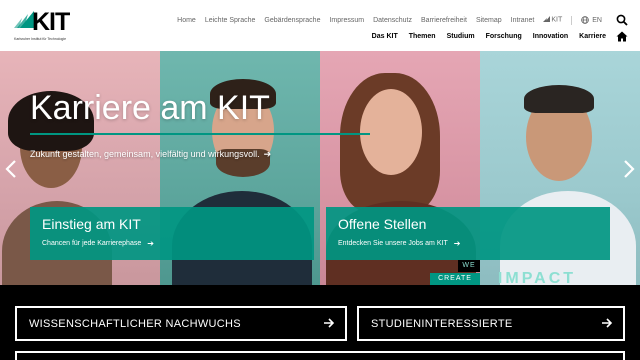 The height and width of the screenshot is (360, 640). What do you see at coordinates (622, 36) in the screenshot?
I see `home-icon` at bounding box center [622, 36].